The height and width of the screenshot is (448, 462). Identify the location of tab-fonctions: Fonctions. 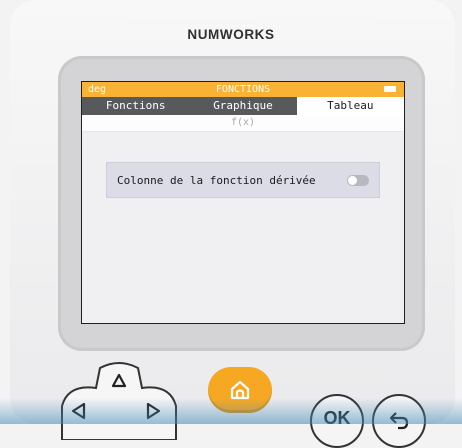
(135, 106).